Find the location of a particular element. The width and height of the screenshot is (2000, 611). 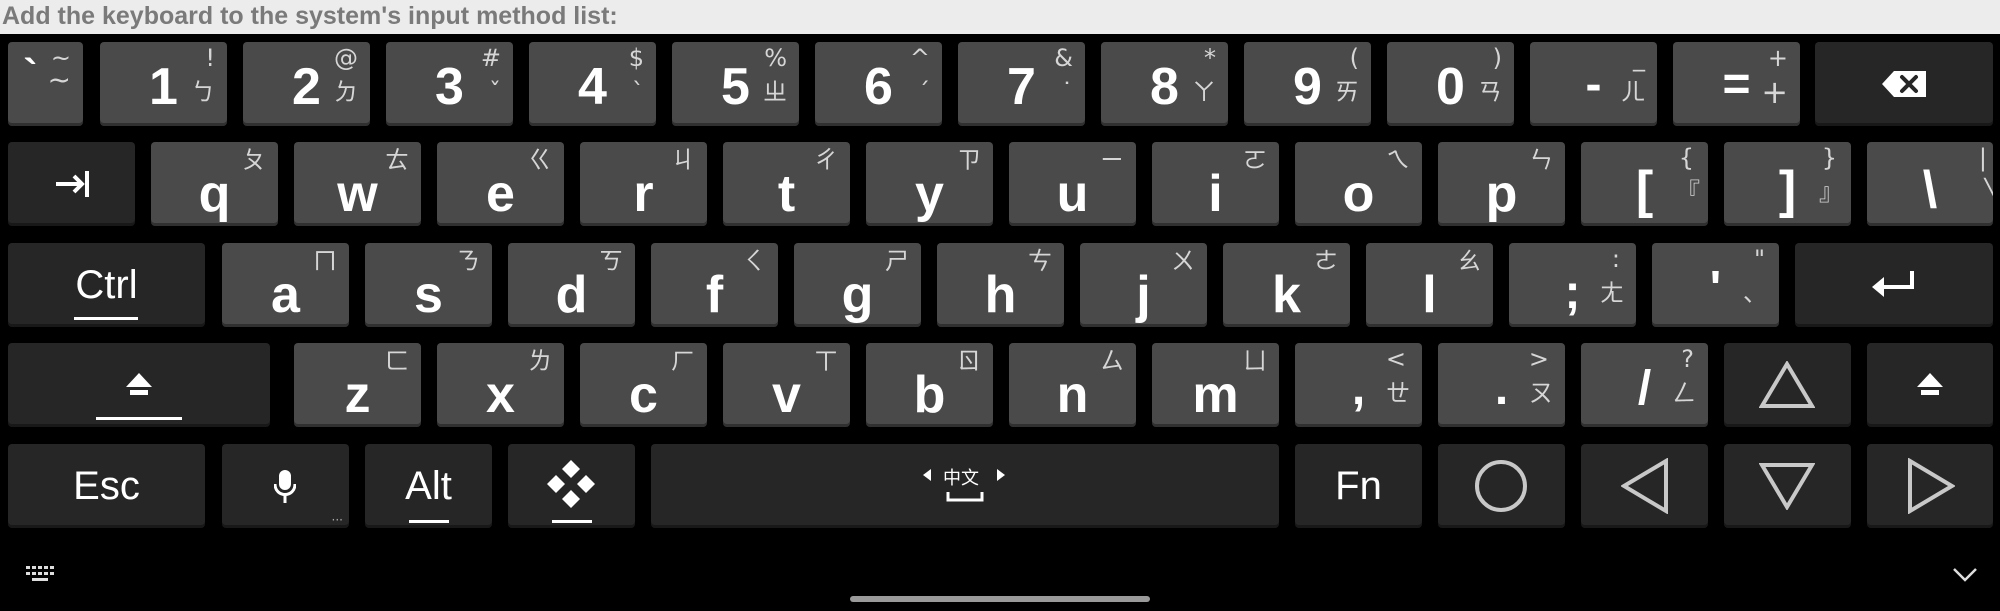

key-7: 7 & ˙ is located at coordinates (1021, 84).